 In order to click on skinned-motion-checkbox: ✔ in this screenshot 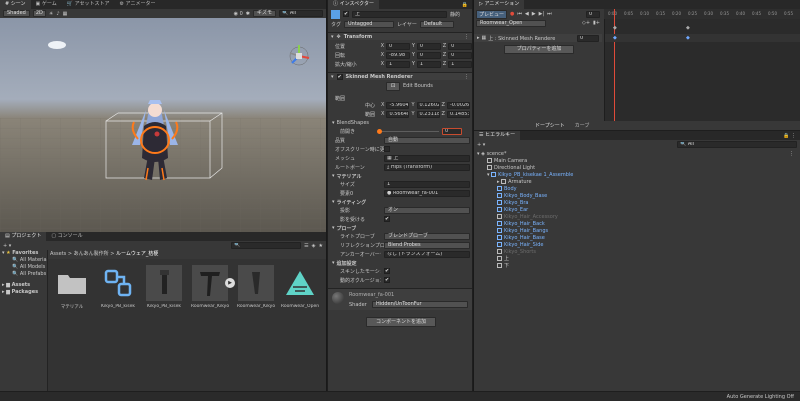, I will do `click(387, 271)`.